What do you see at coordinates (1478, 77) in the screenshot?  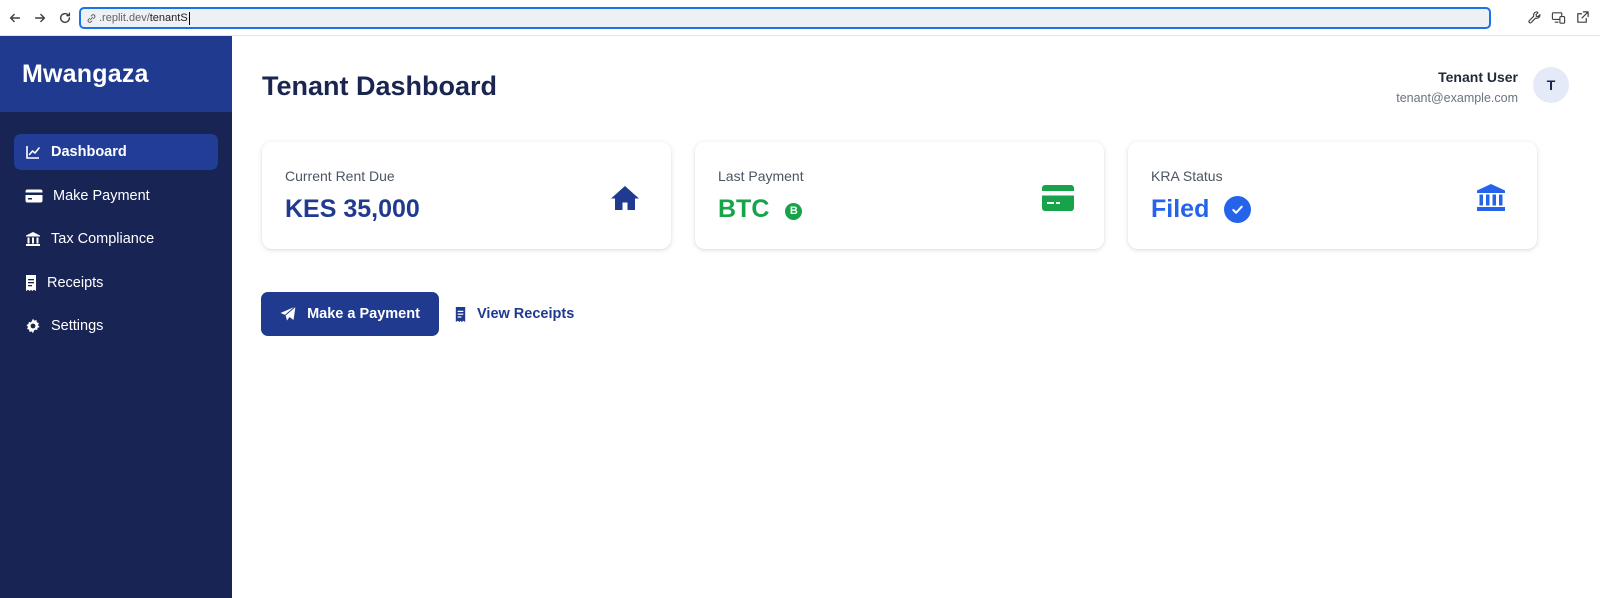 I see `user-name: Tenant User` at bounding box center [1478, 77].